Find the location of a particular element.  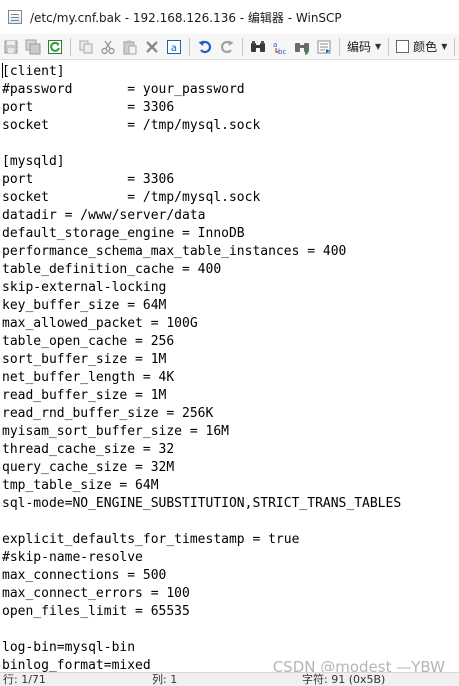

svg-text: bc is located at coordinates (282, 51).